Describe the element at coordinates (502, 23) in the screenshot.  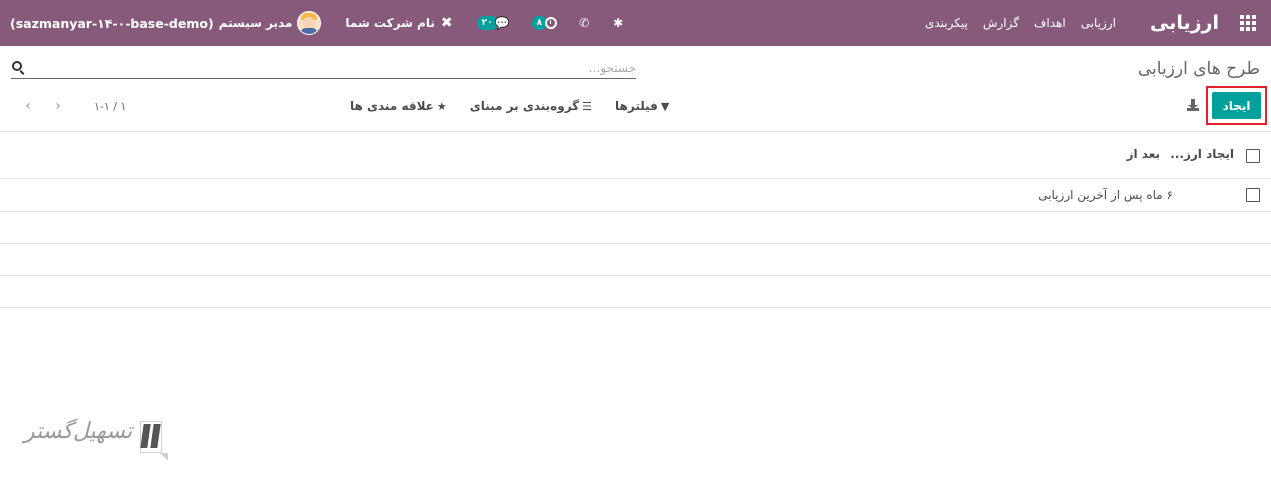
I see `chat-icon: 💬` at that location.